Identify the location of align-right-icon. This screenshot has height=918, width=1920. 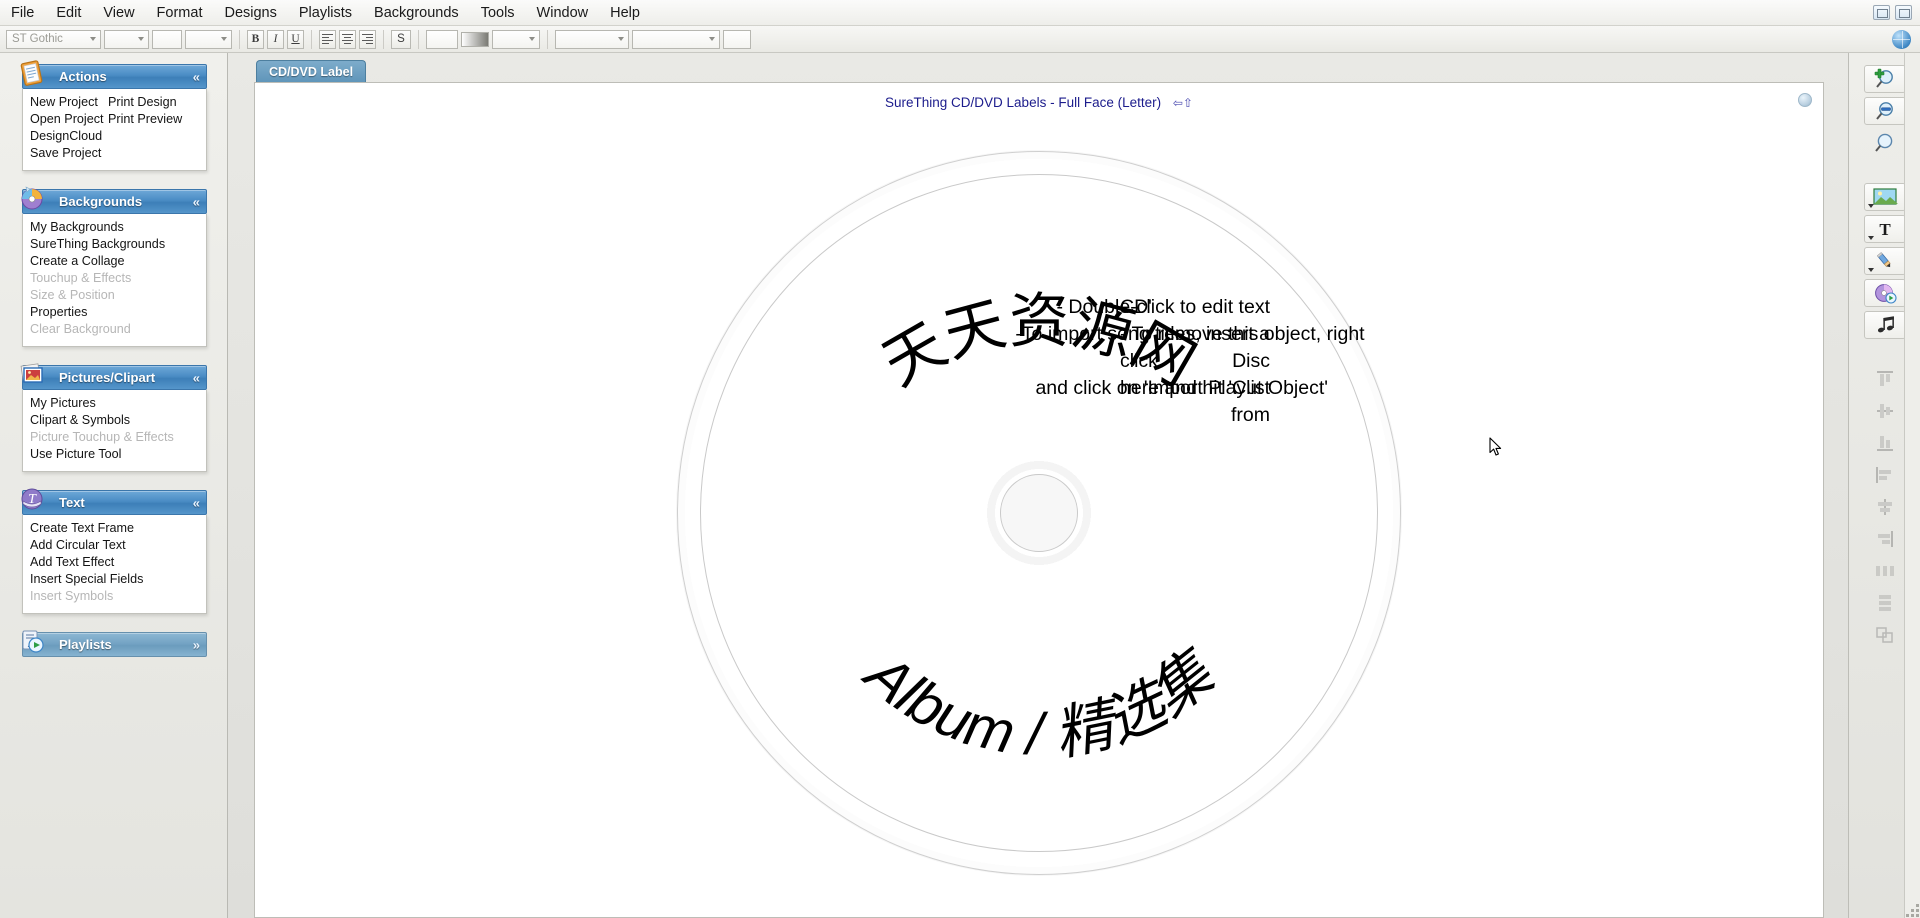
(1885, 539).